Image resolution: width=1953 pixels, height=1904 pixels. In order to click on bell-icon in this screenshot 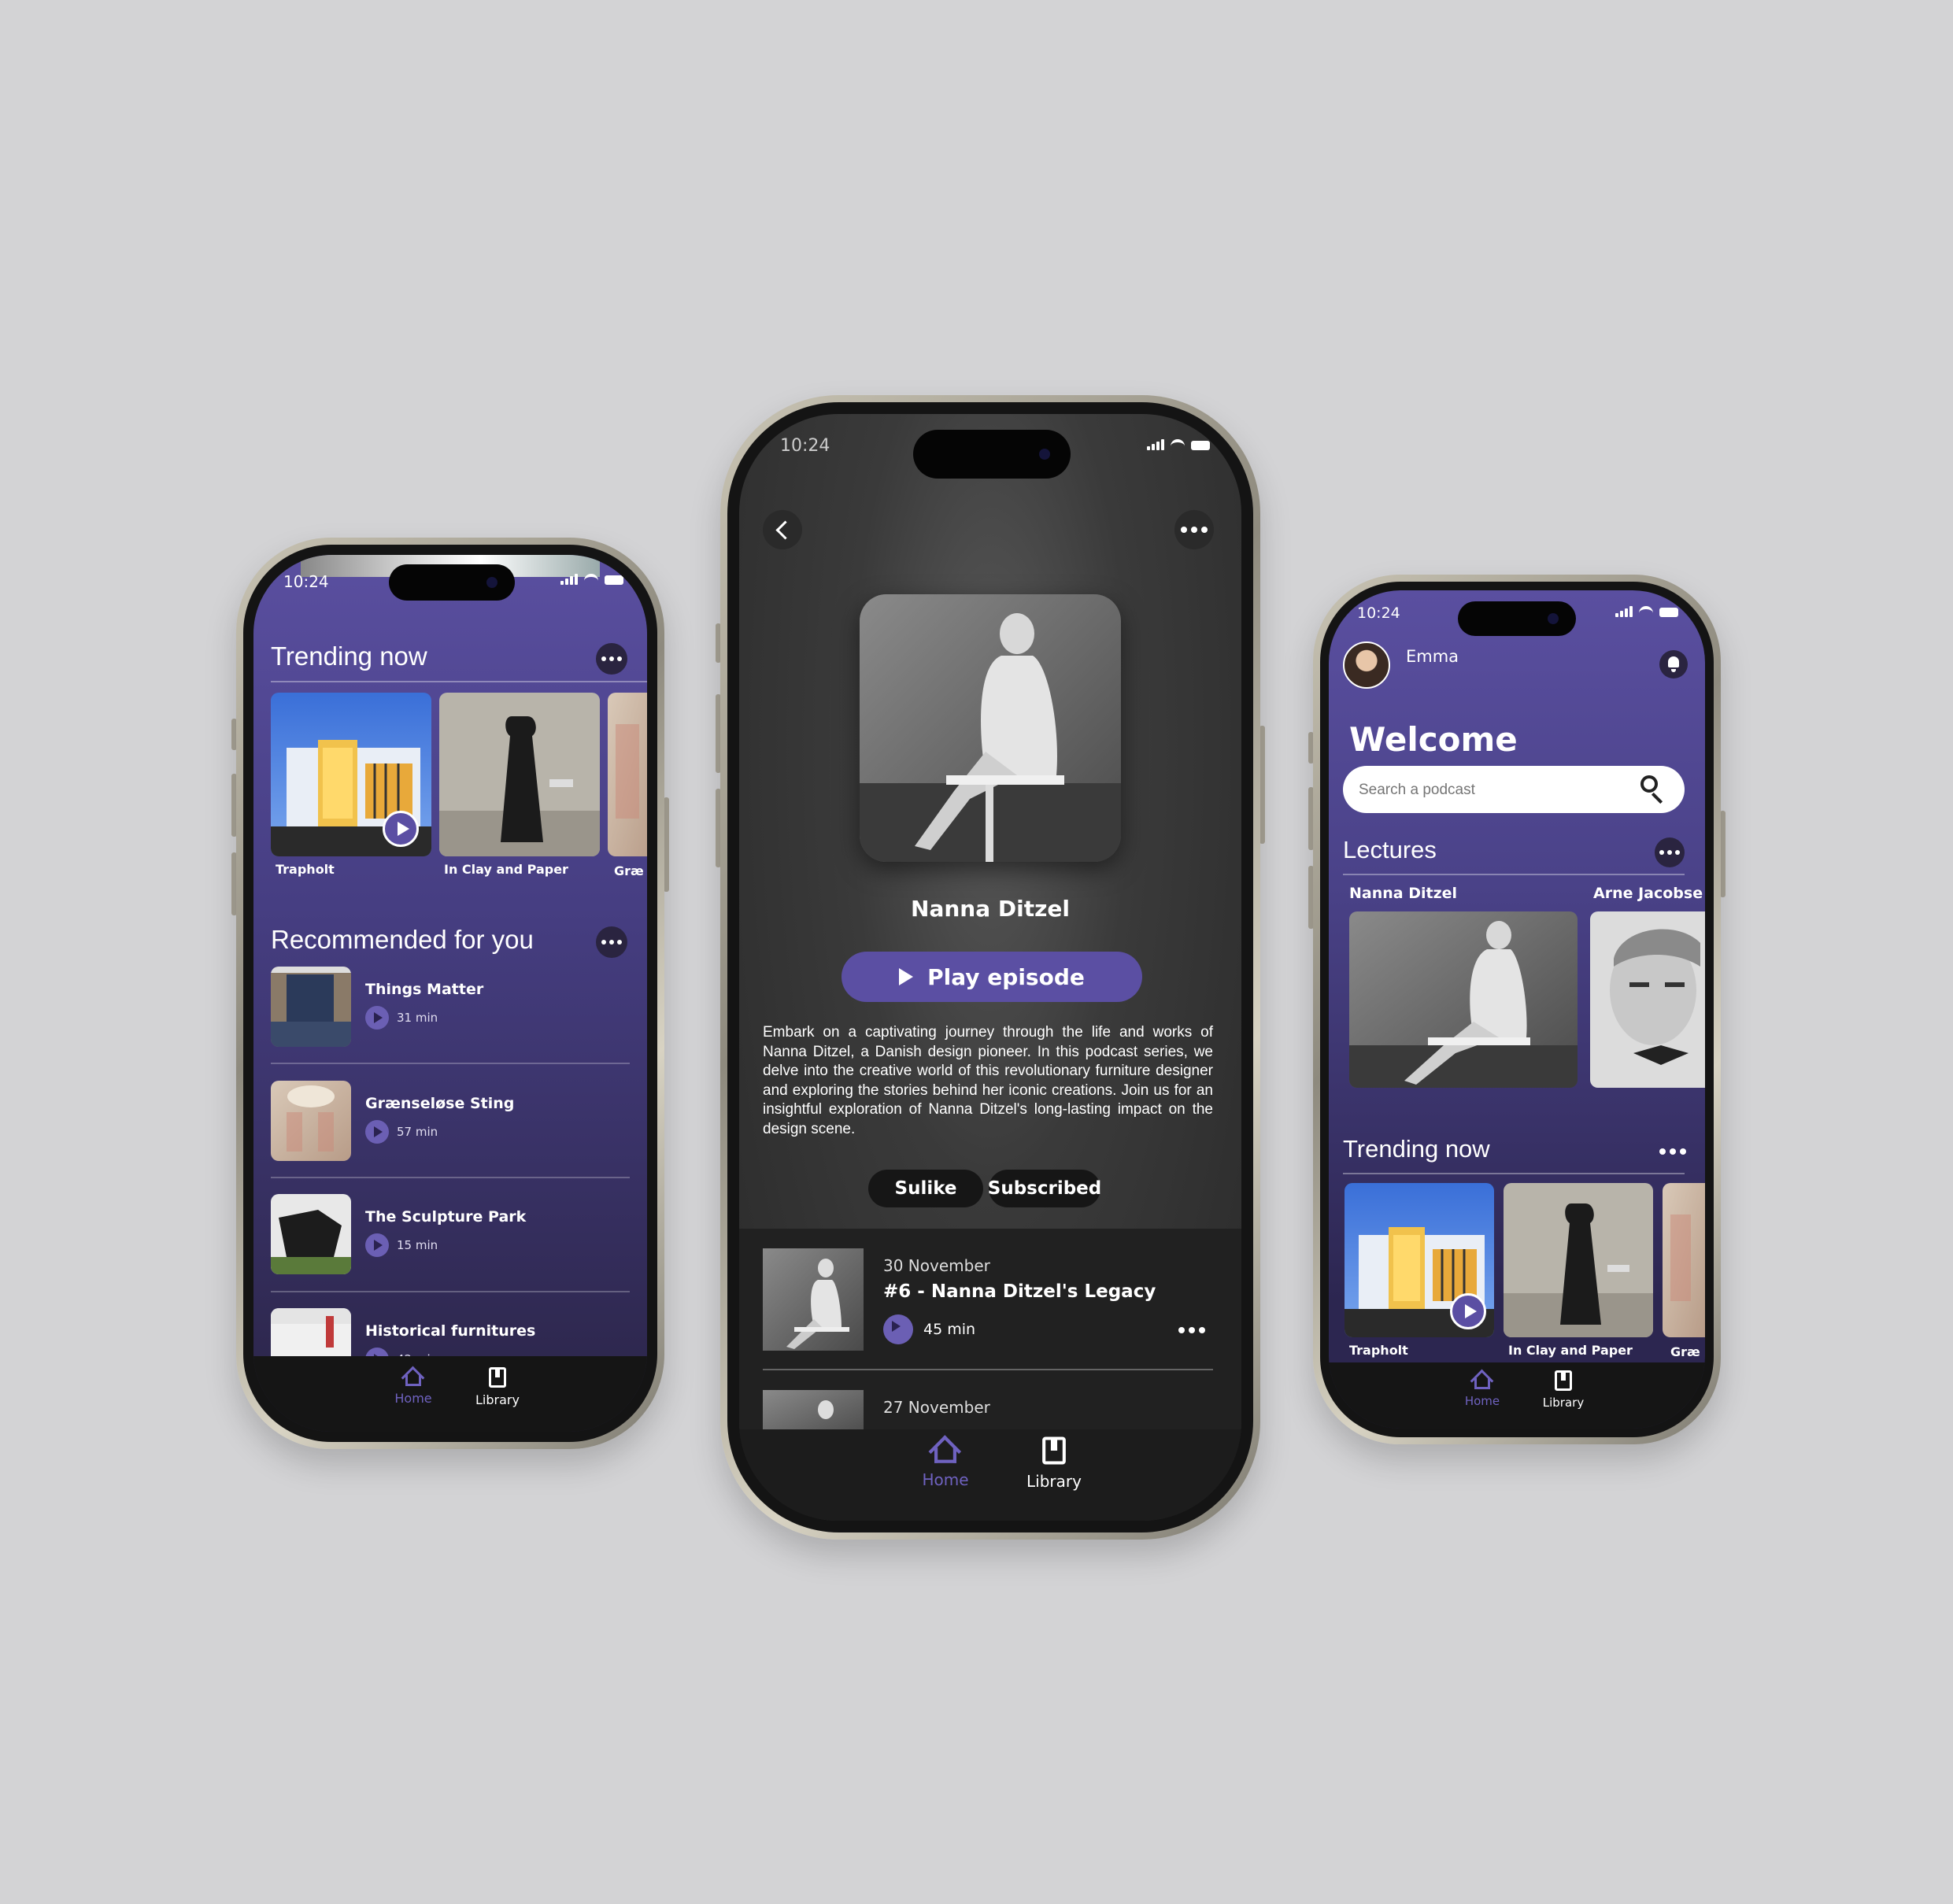, I will do `click(1673, 661)`.